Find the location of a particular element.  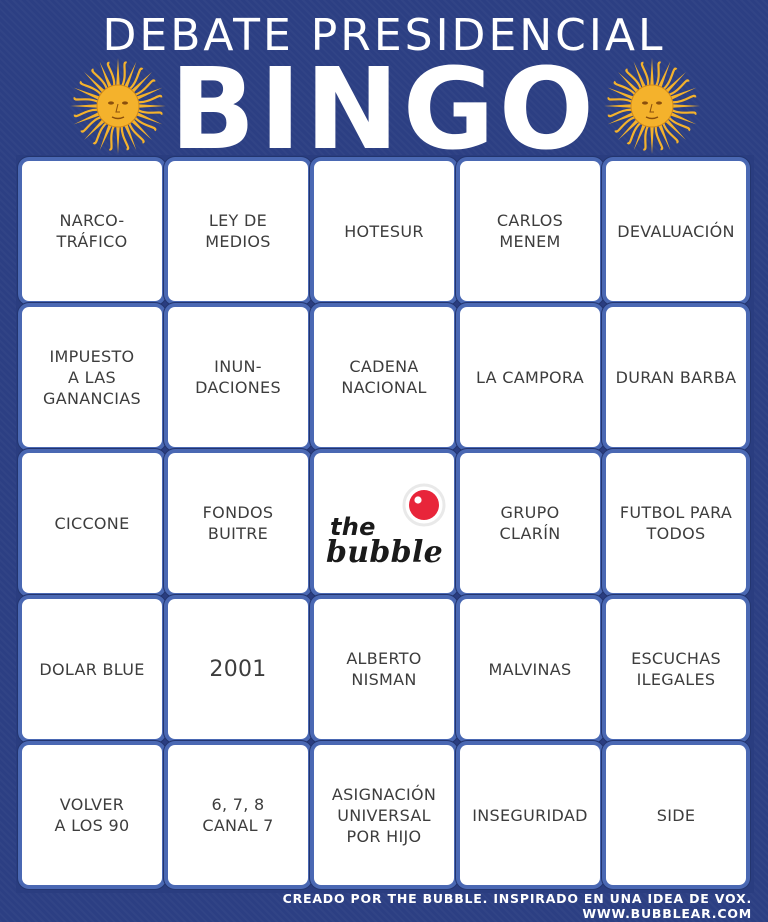

bingo-cell-carlos-menem: CARLOS MENEM is located at coordinates (530, 231).